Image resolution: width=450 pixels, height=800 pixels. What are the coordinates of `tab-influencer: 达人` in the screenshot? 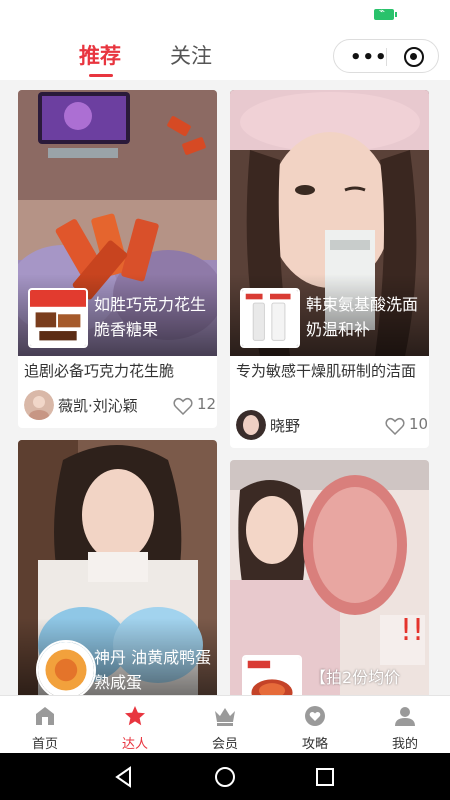 It's located at (135, 725).